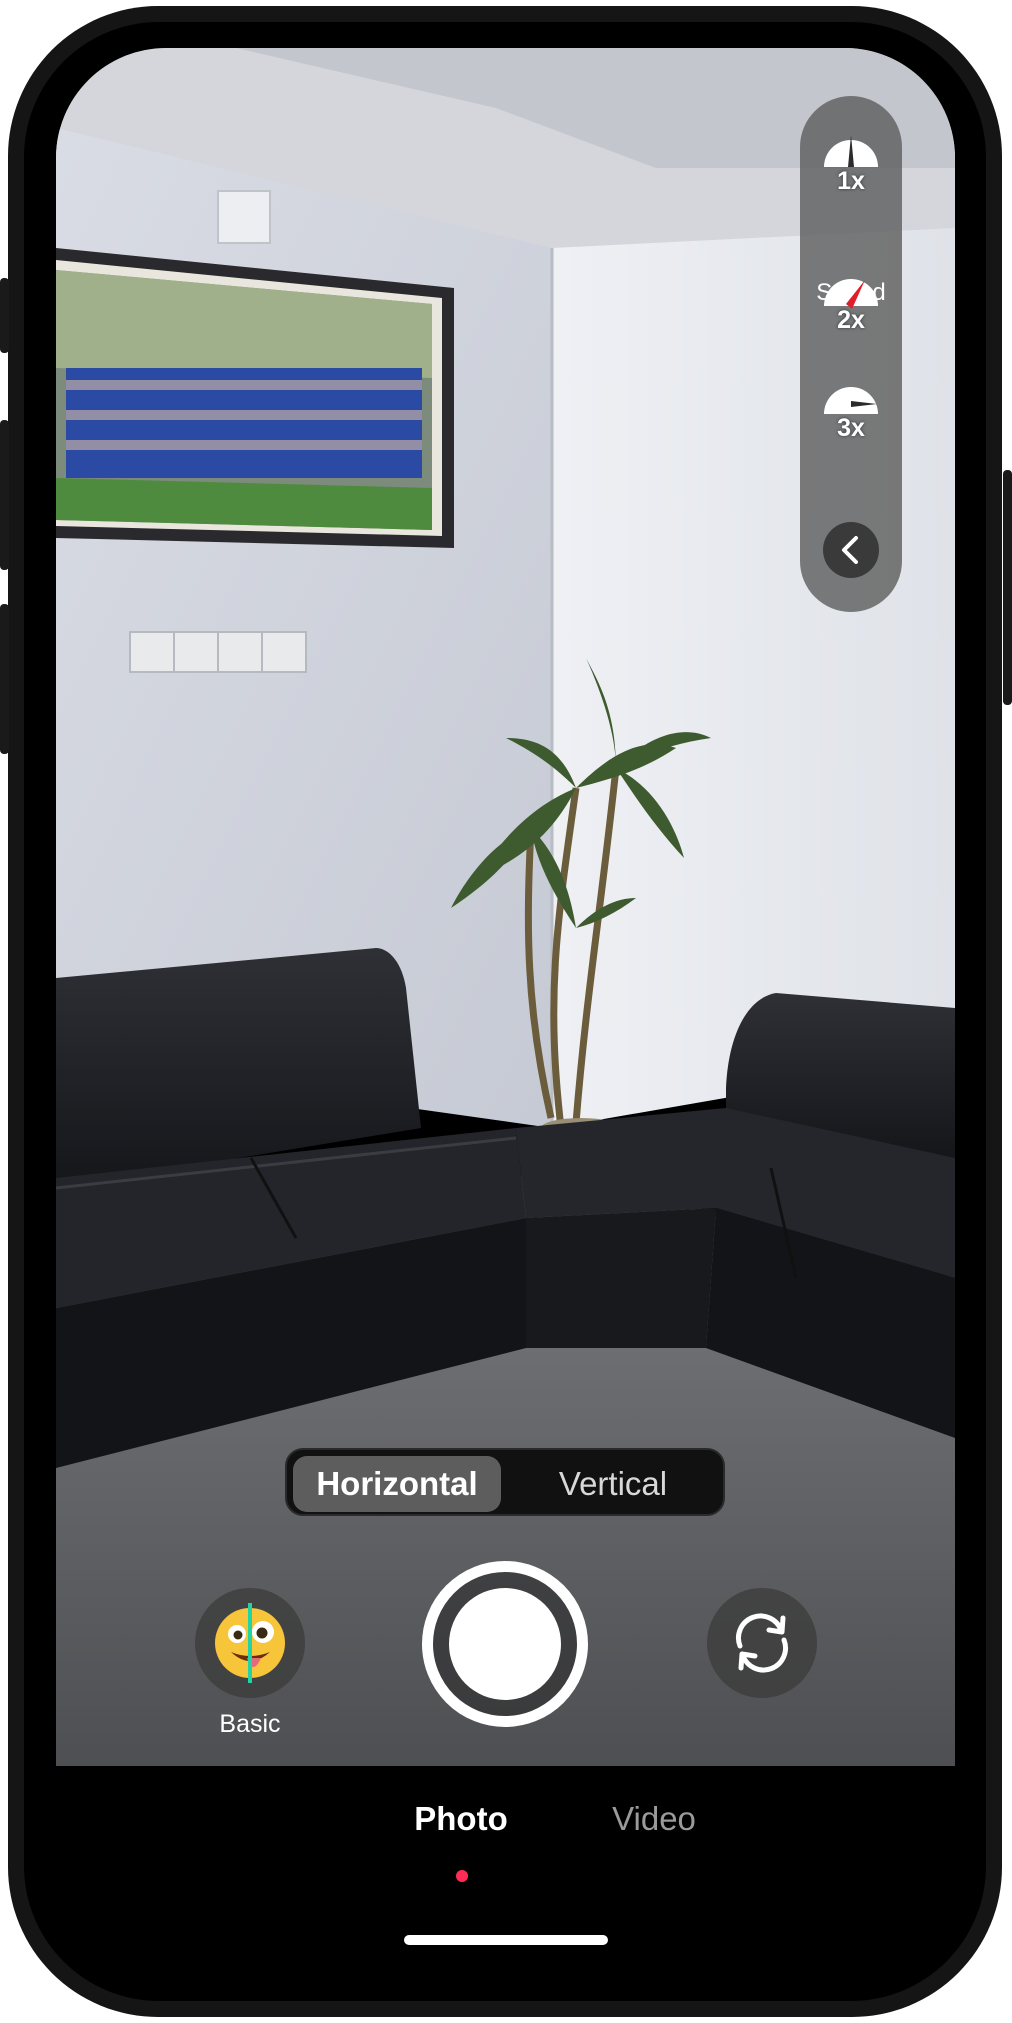 This screenshot has width=1012, height=2023. What do you see at coordinates (505, 1482) in the screenshot?
I see `orientation-toggle: Horizontal Vertical` at bounding box center [505, 1482].